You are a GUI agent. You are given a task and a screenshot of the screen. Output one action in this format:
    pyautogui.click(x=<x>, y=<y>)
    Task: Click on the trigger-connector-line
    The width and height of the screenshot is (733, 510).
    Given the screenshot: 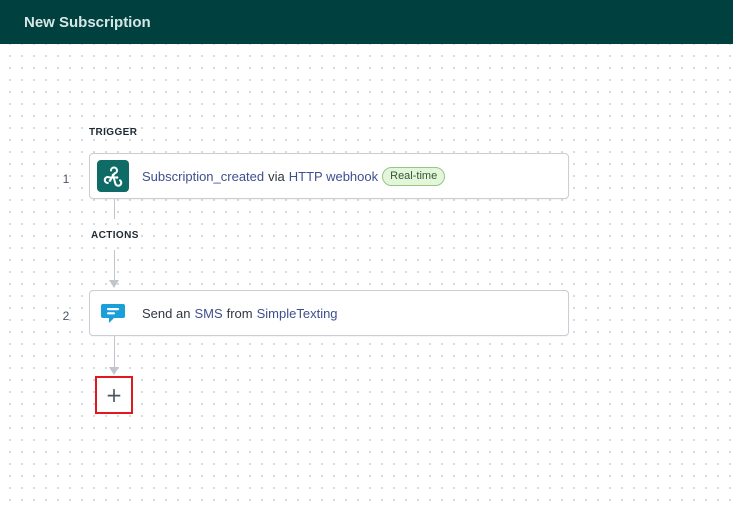 What is the action you would take?
    pyautogui.click(x=114, y=209)
    